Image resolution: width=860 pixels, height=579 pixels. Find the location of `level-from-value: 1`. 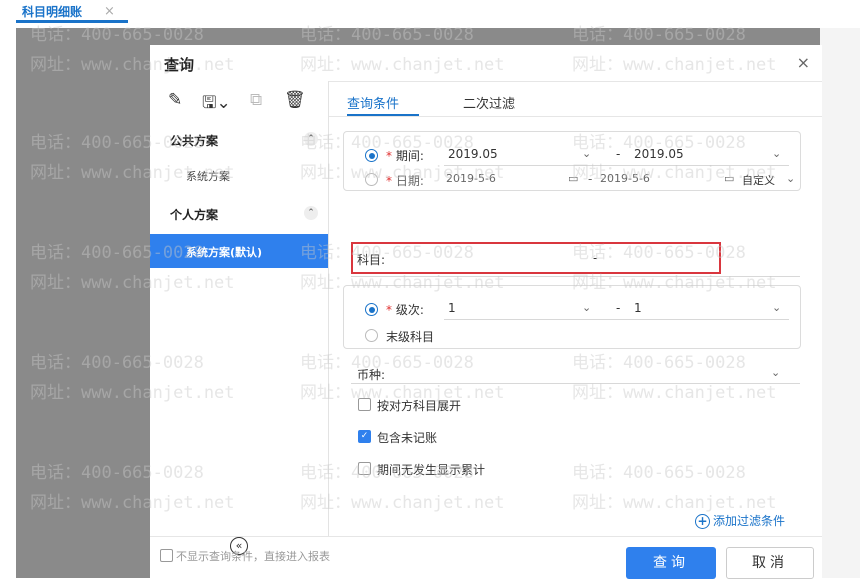

level-from-value: 1 is located at coordinates (452, 308).